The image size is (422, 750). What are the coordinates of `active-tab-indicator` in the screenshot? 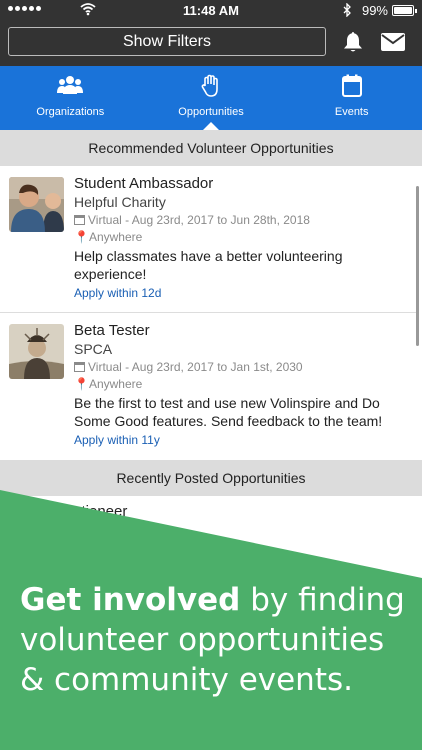 It's located at (211, 126).